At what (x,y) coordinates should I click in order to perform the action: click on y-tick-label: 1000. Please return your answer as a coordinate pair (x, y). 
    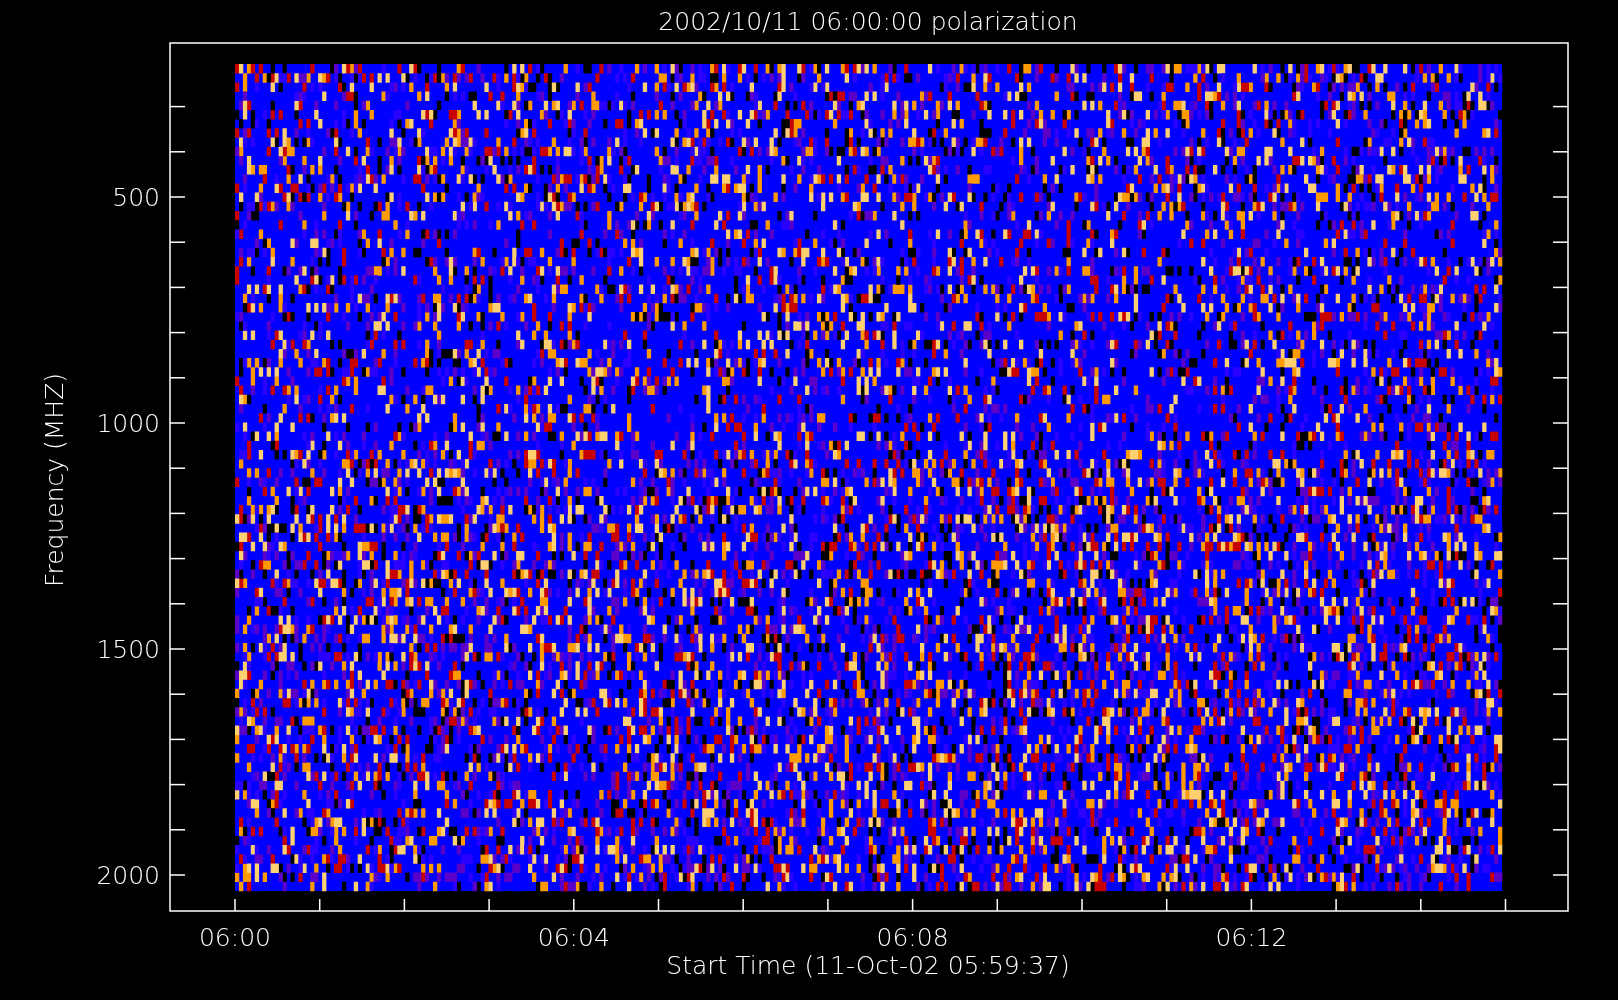
    Looking at the image, I should click on (128, 423).